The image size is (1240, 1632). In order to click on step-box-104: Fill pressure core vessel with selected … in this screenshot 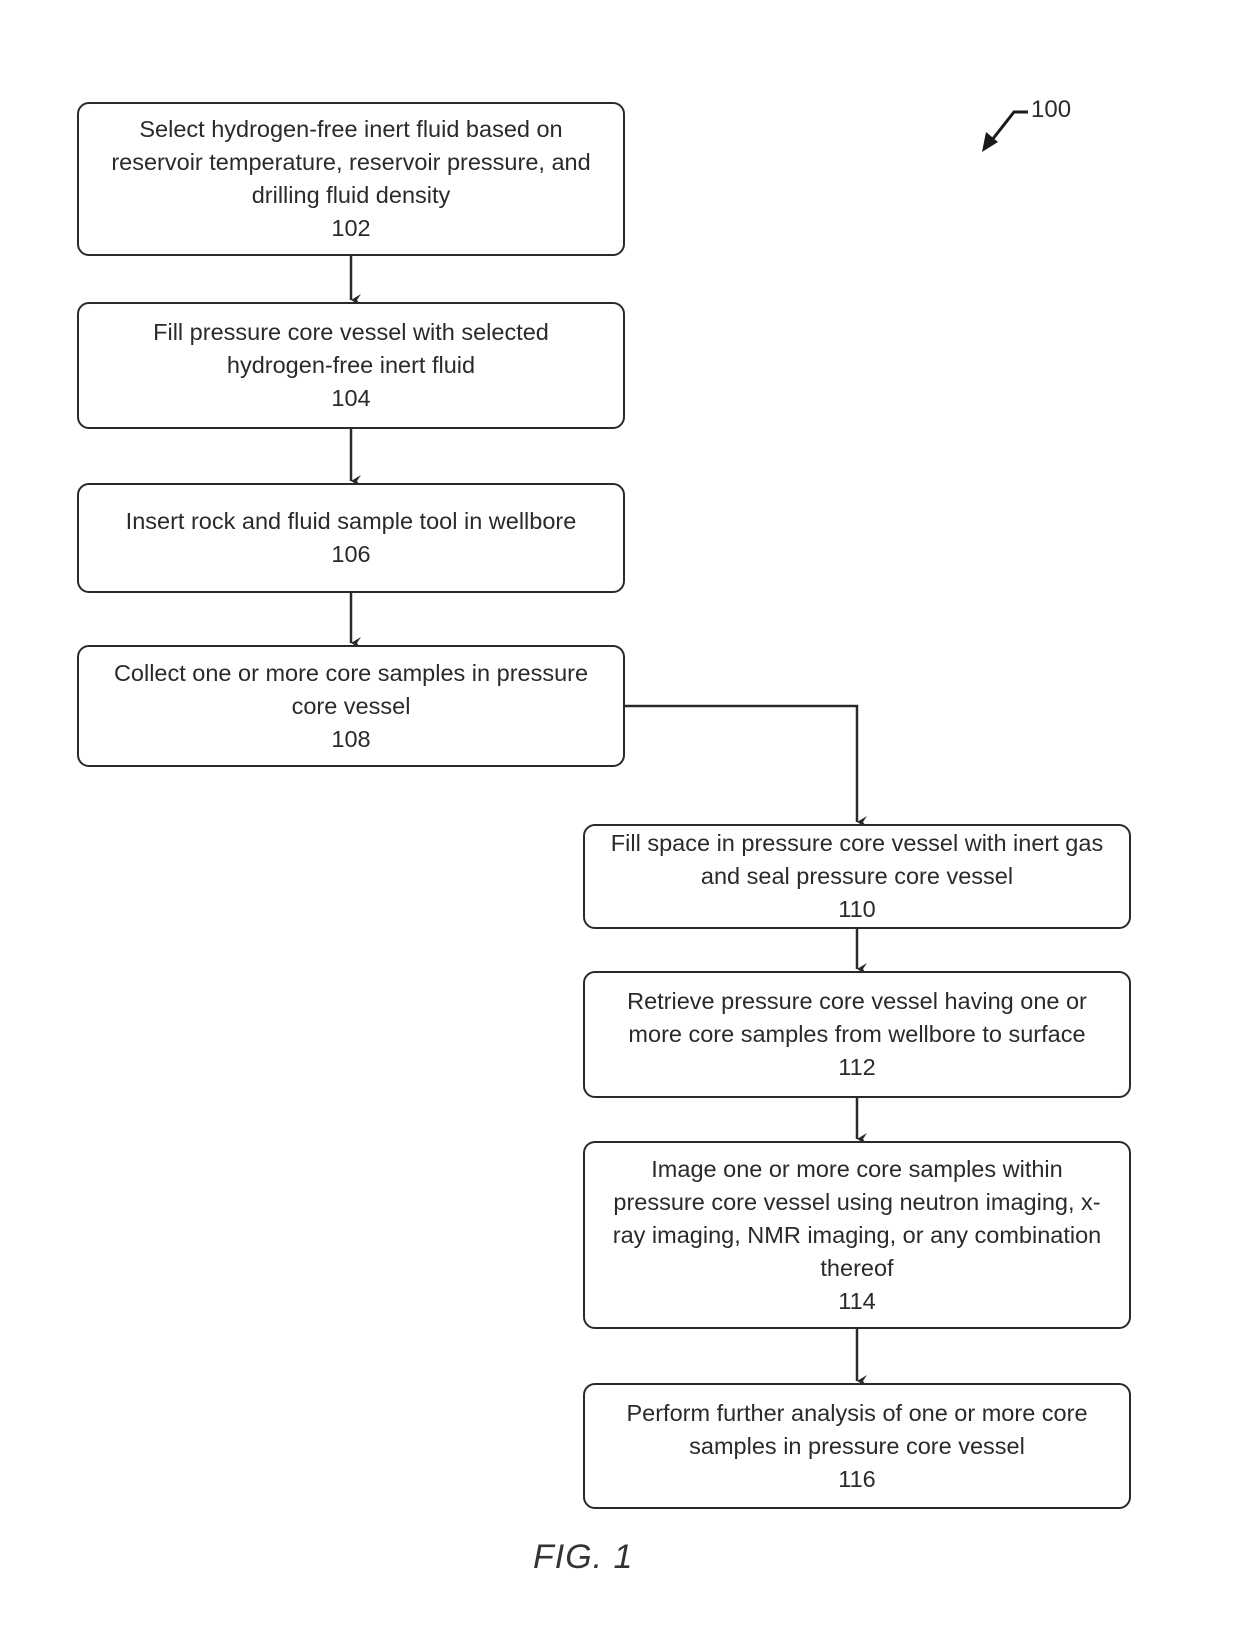, I will do `click(351, 365)`.